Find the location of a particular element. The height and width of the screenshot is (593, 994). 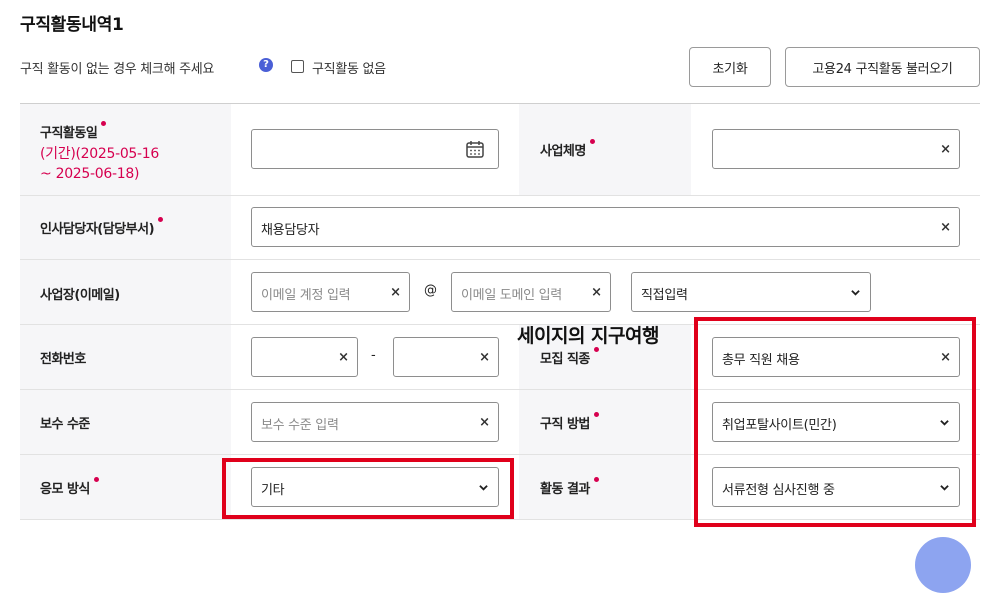

job-type-value: 총무 직원 채용 is located at coordinates (761, 360).